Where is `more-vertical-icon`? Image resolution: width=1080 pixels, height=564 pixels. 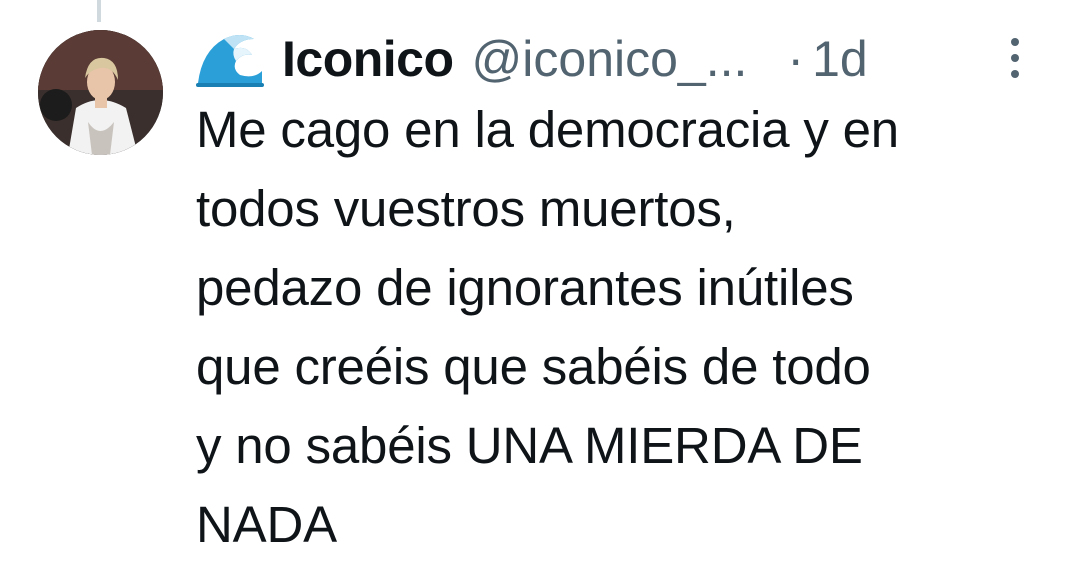 more-vertical-icon is located at coordinates (1015, 58).